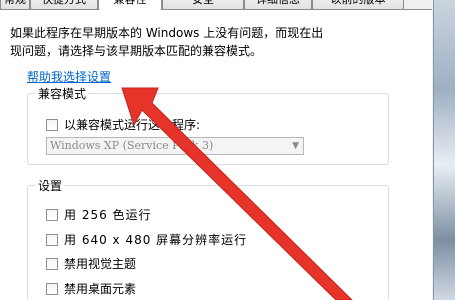  I want to click on compat-mode-label: 以兼容模式运行这个程序:, so click(132, 125).